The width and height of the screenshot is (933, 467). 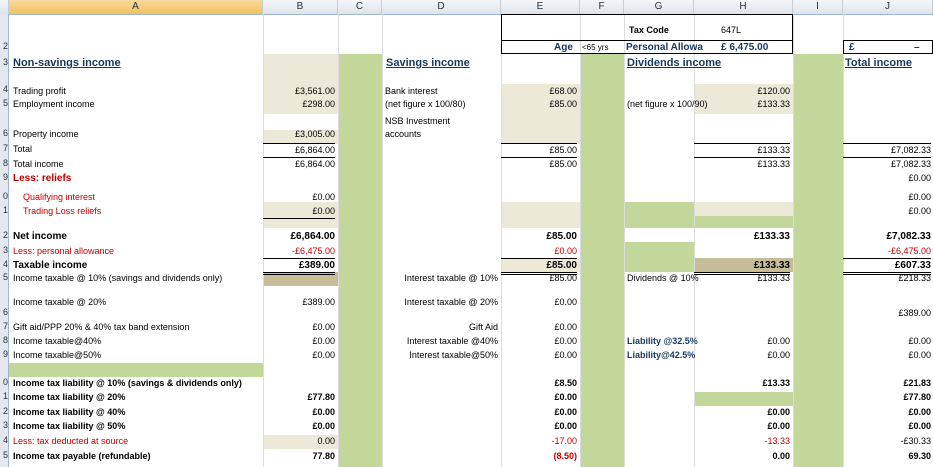 What do you see at coordinates (742, 426) in the screenshot?
I see `h-liab-50: £0.00` at bounding box center [742, 426].